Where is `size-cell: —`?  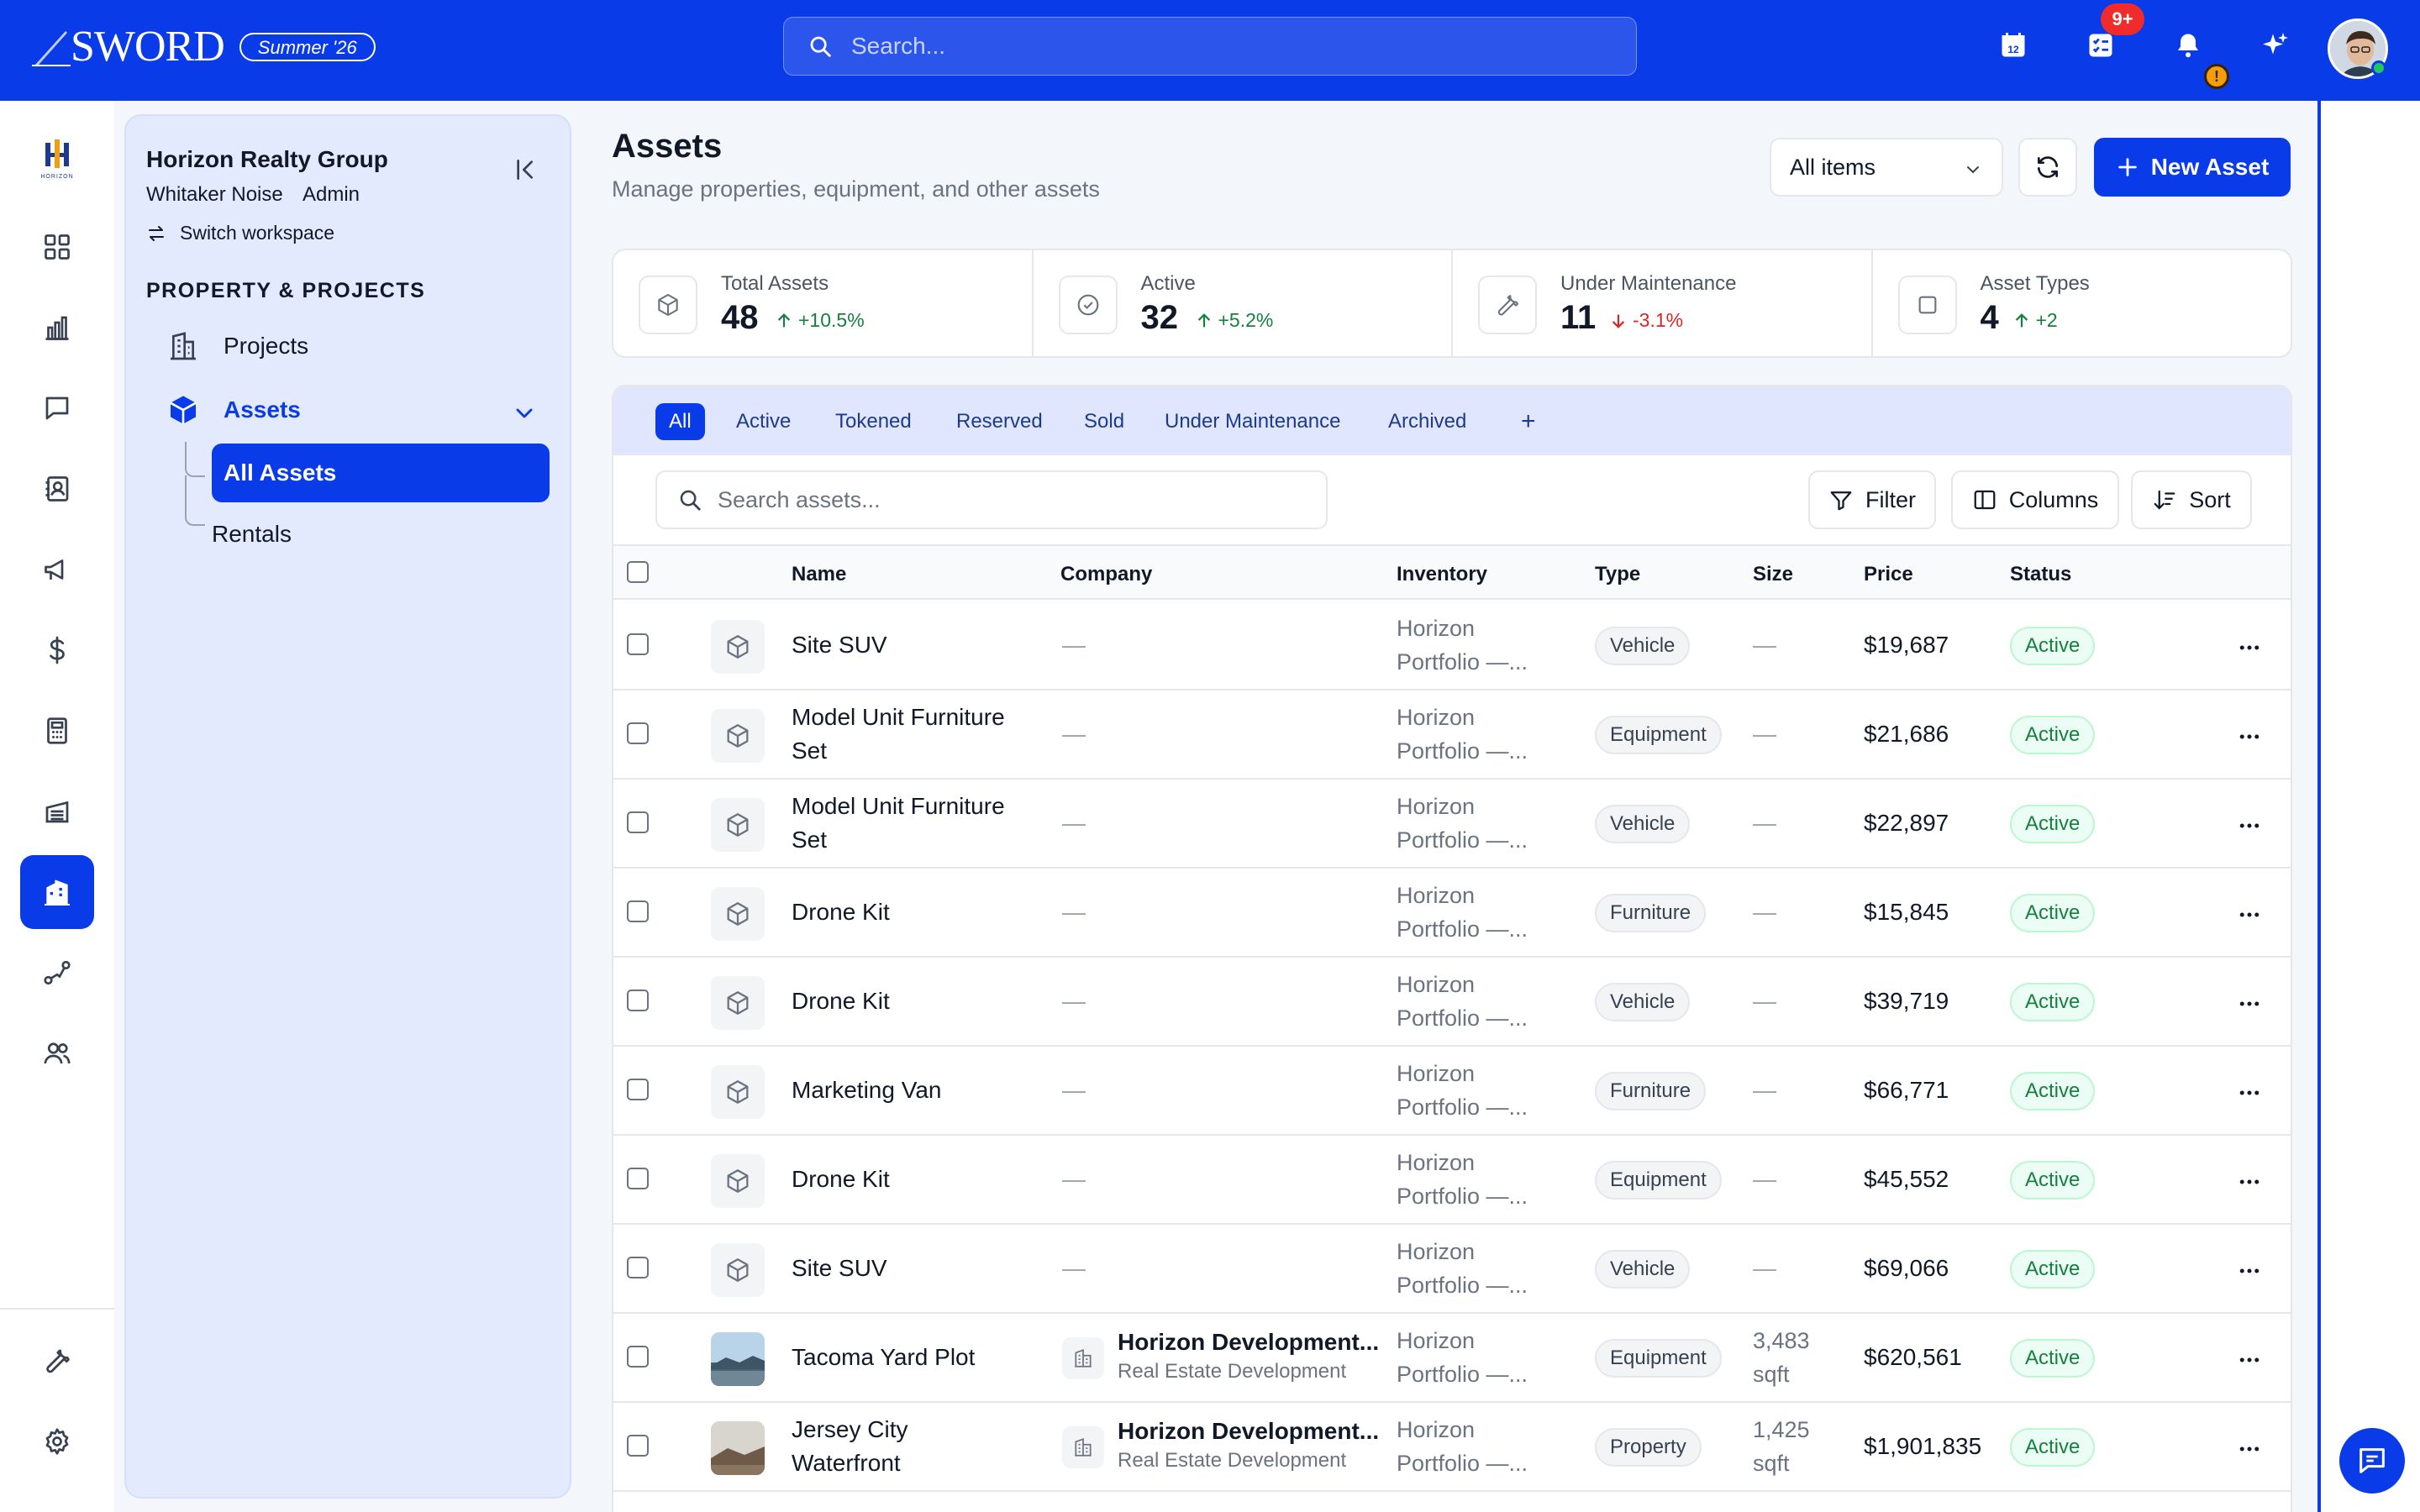
size-cell: — is located at coordinates (1764, 1001).